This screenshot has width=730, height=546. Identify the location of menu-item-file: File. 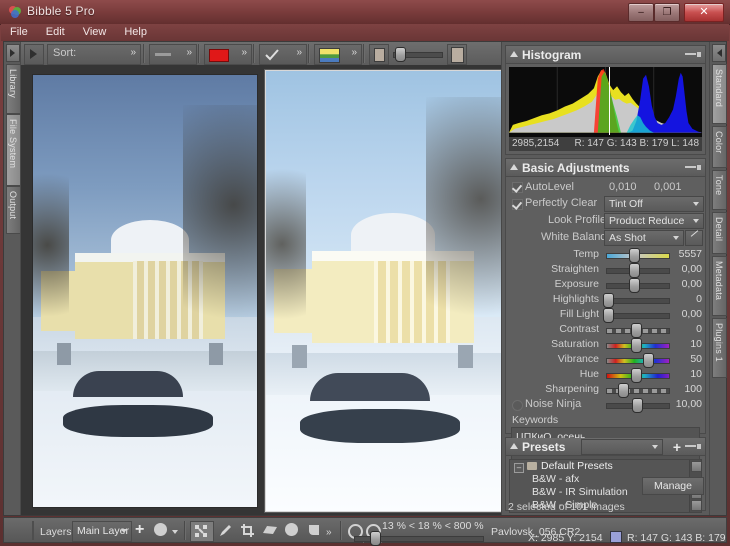
(19, 31).